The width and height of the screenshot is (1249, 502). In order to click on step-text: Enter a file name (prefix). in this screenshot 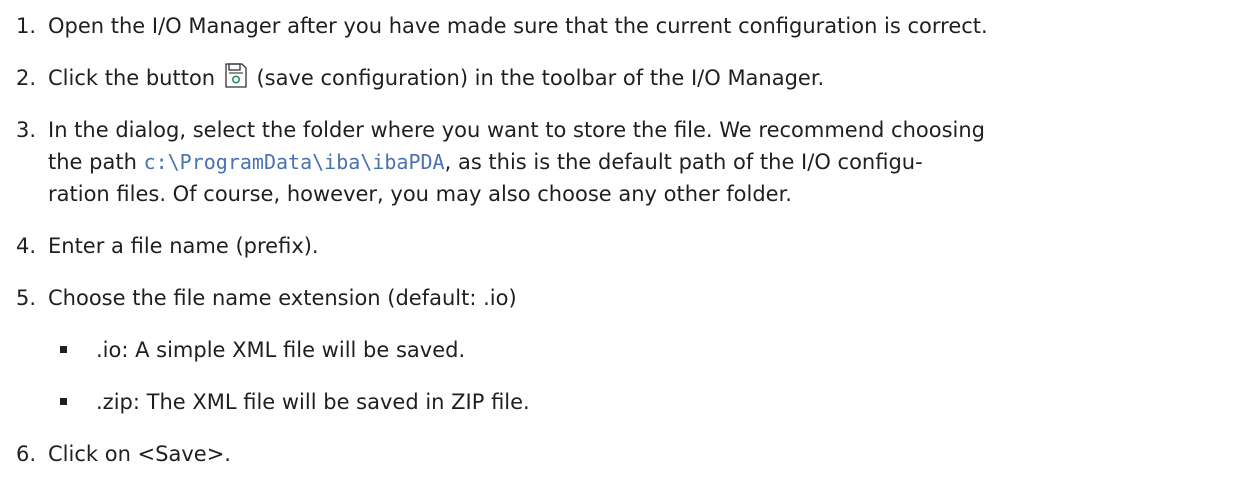, I will do `click(183, 246)`.